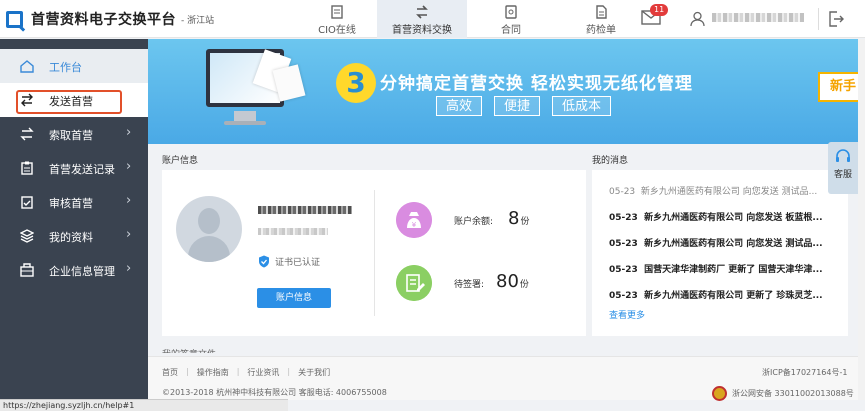 The height and width of the screenshot is (411, 865). I want to click on account-id-blurred, so click(293, 231).